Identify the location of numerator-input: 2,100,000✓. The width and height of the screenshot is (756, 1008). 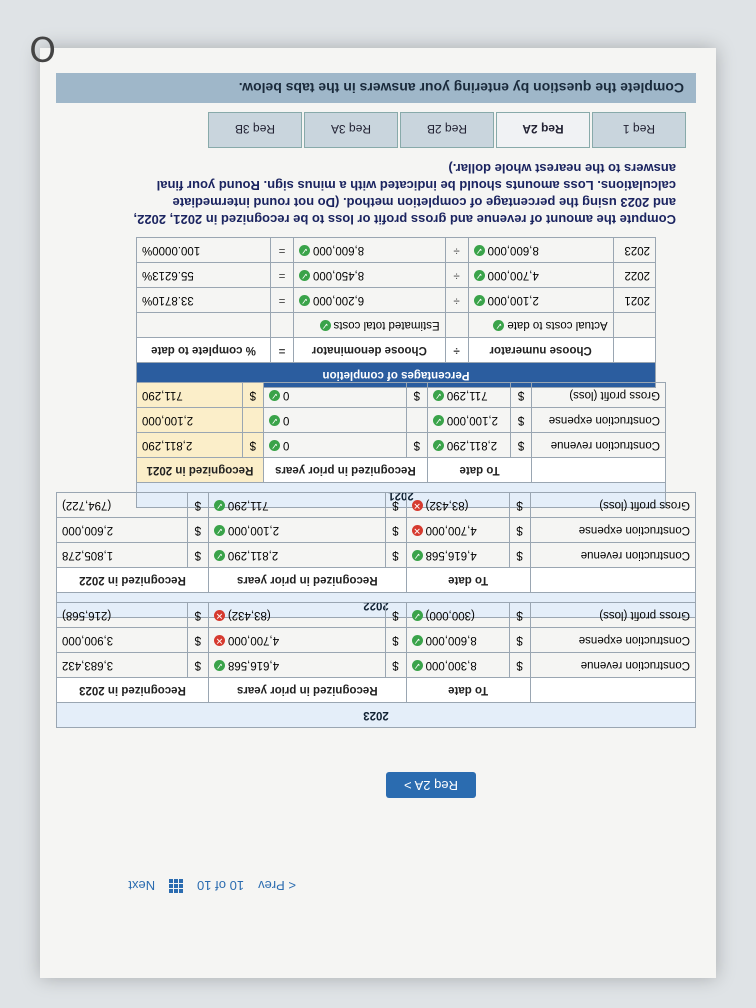
(541, 300).